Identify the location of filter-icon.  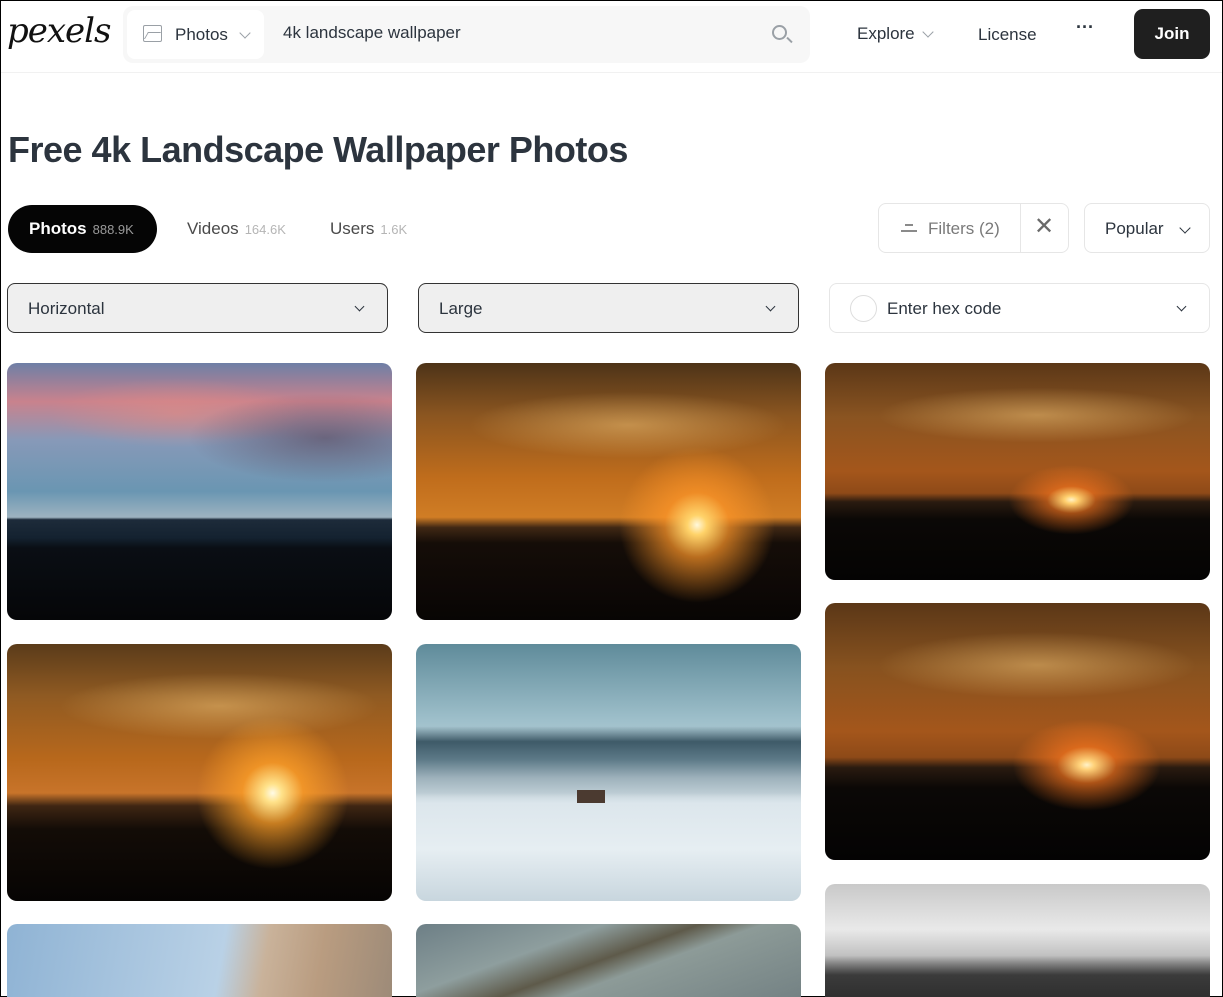
(909, 228).